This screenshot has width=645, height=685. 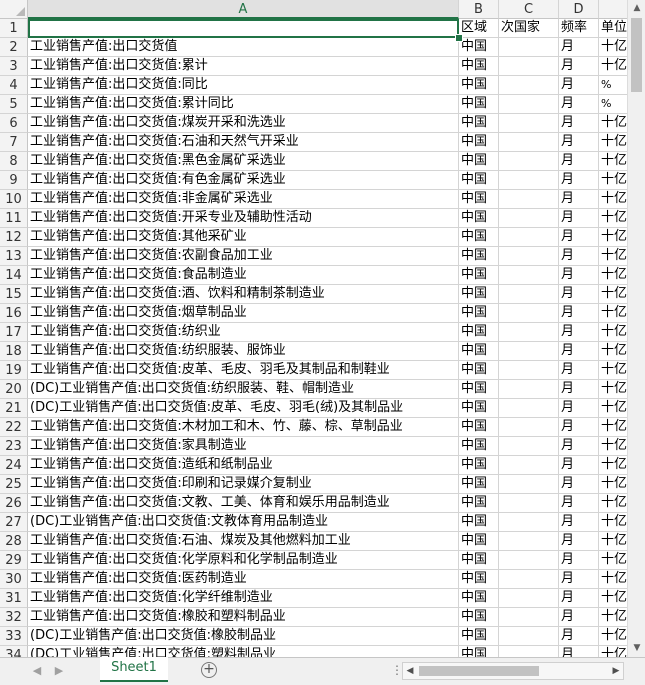 What do you see at coordinates (243, 218) in the screenshot?
I see `cell-a: 工业销售产值:出口交货值:开采专业及辅助性活动` at bounding box center [243, 218].